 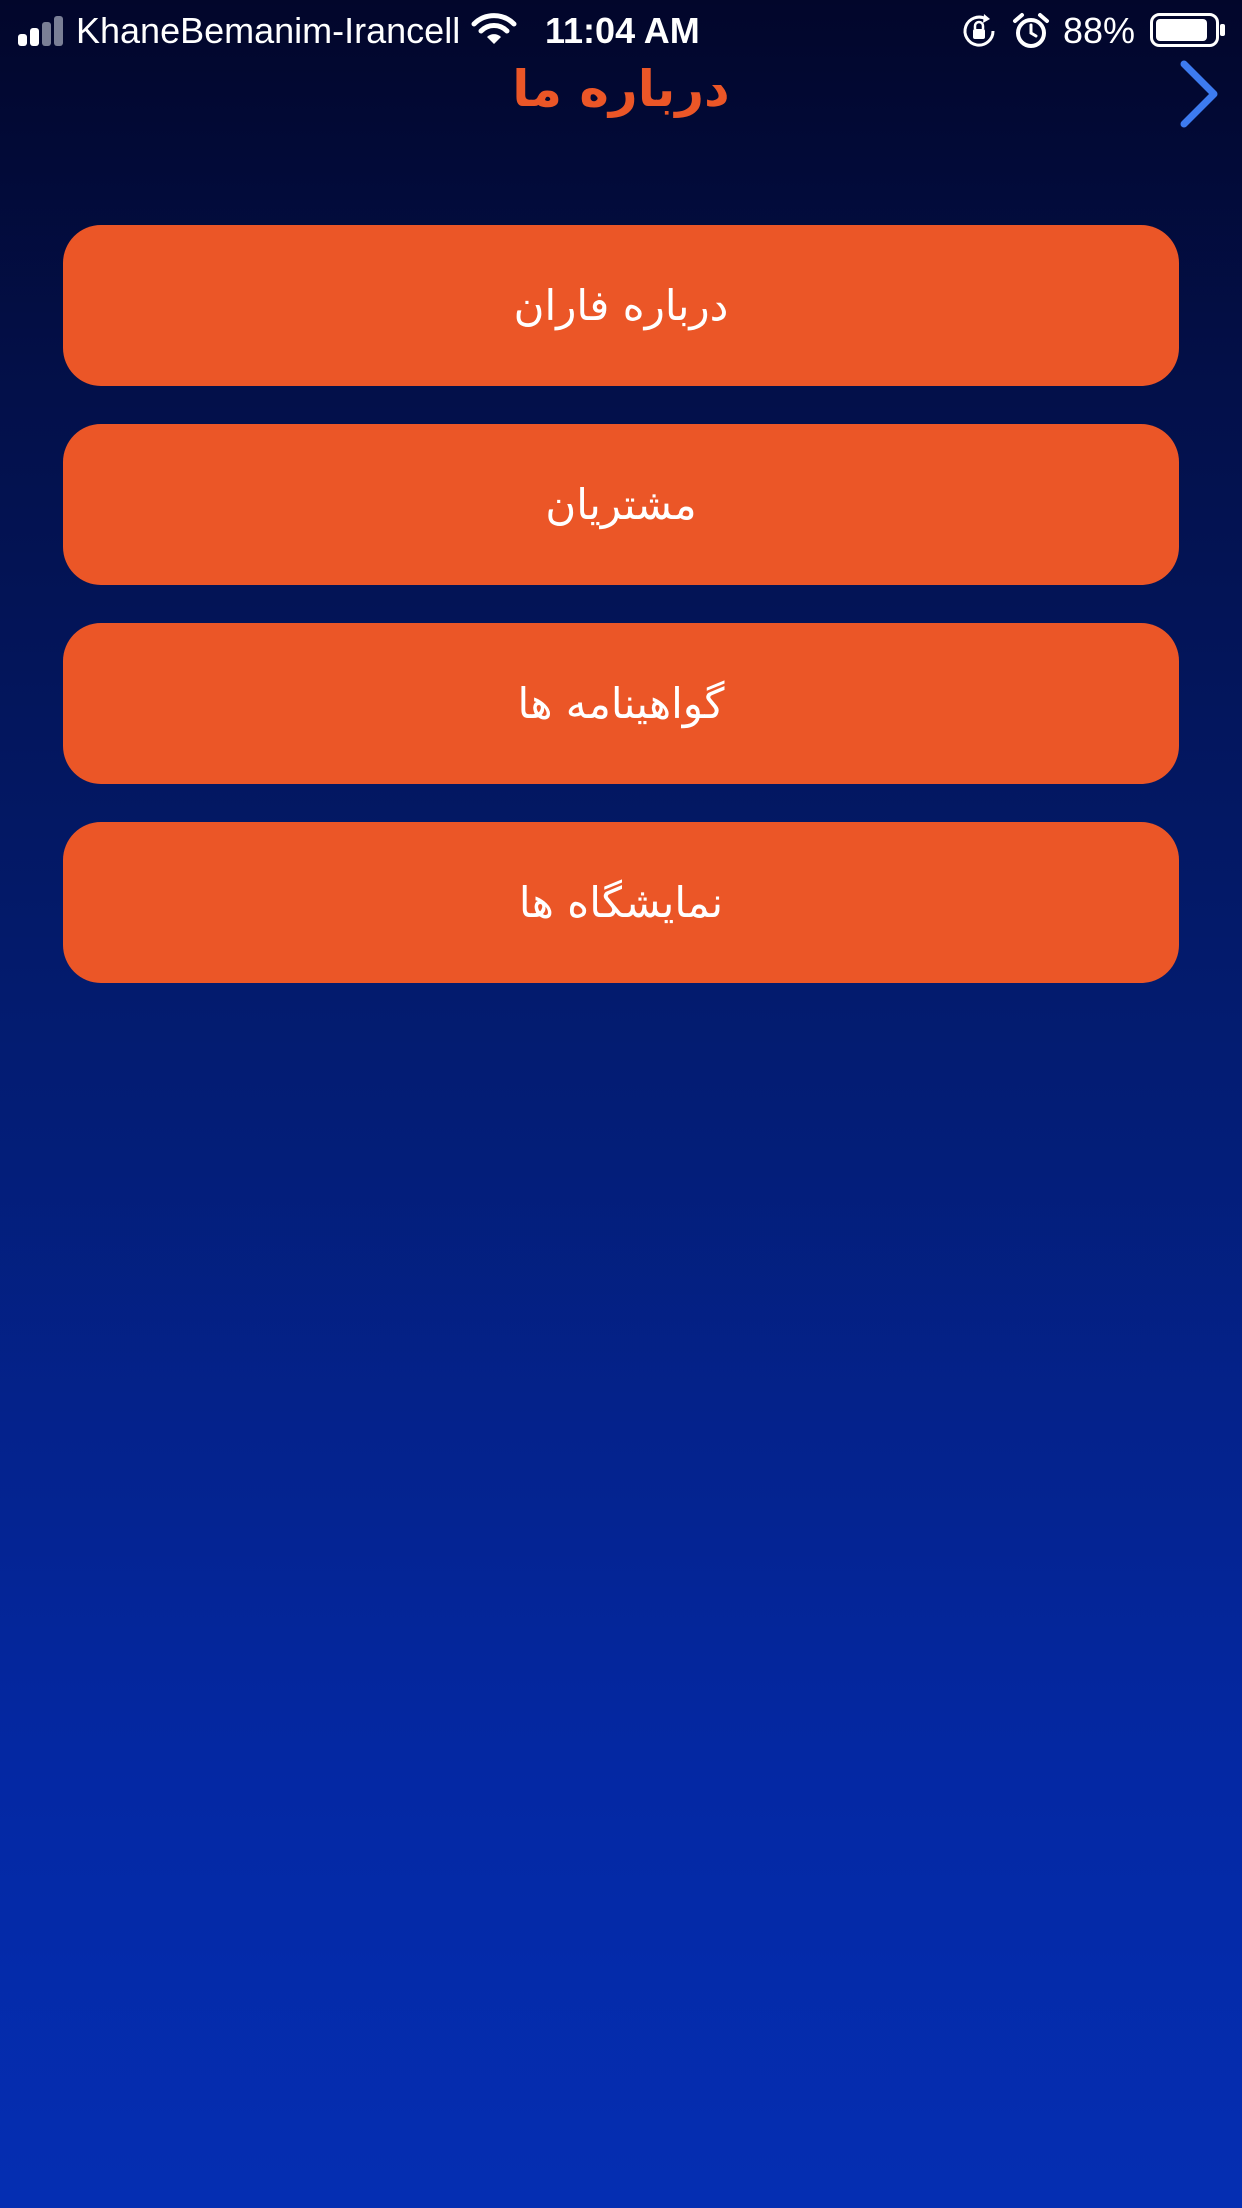 I want to click on page-title: درباره ما, so click(x=621, y=89).